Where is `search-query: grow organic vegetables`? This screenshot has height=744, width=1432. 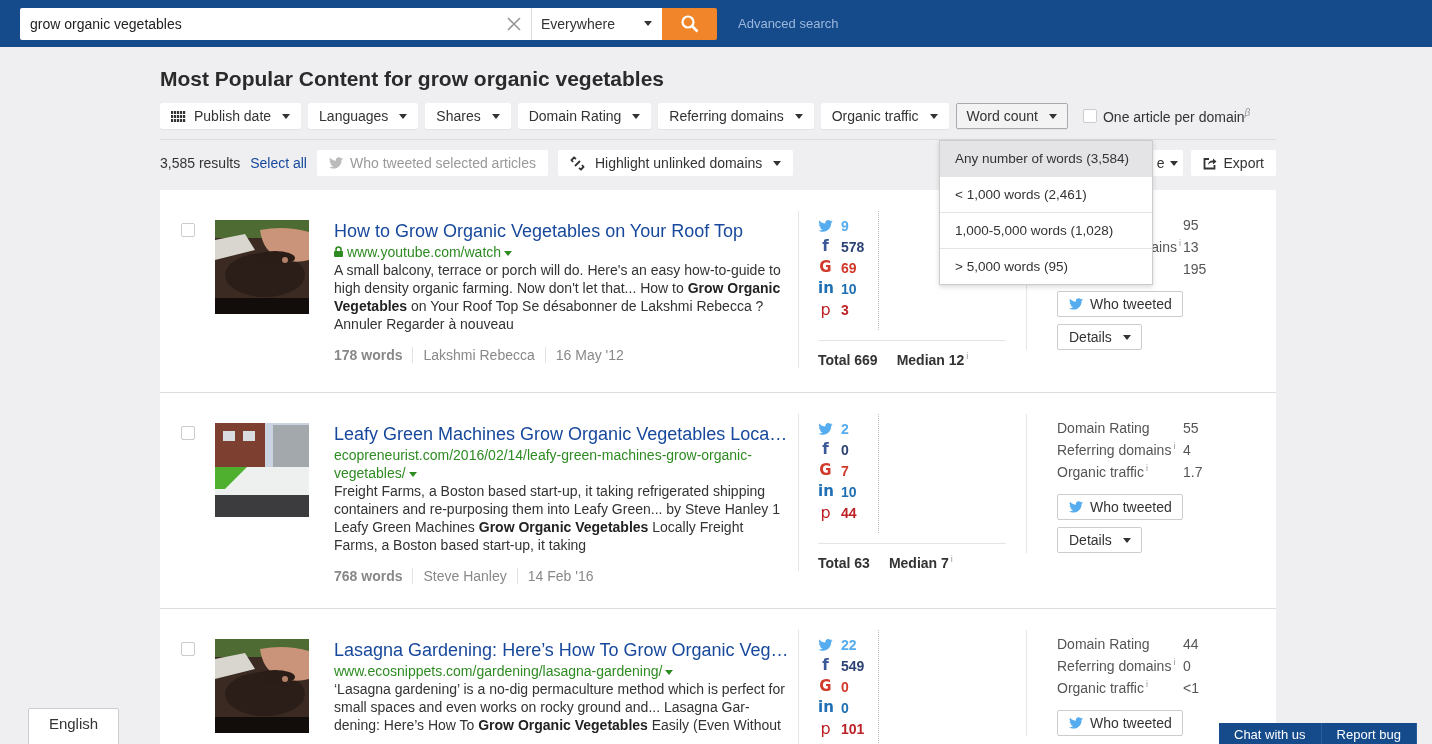 search-query: grow organic vegetables is located at coordinates (106, 23).